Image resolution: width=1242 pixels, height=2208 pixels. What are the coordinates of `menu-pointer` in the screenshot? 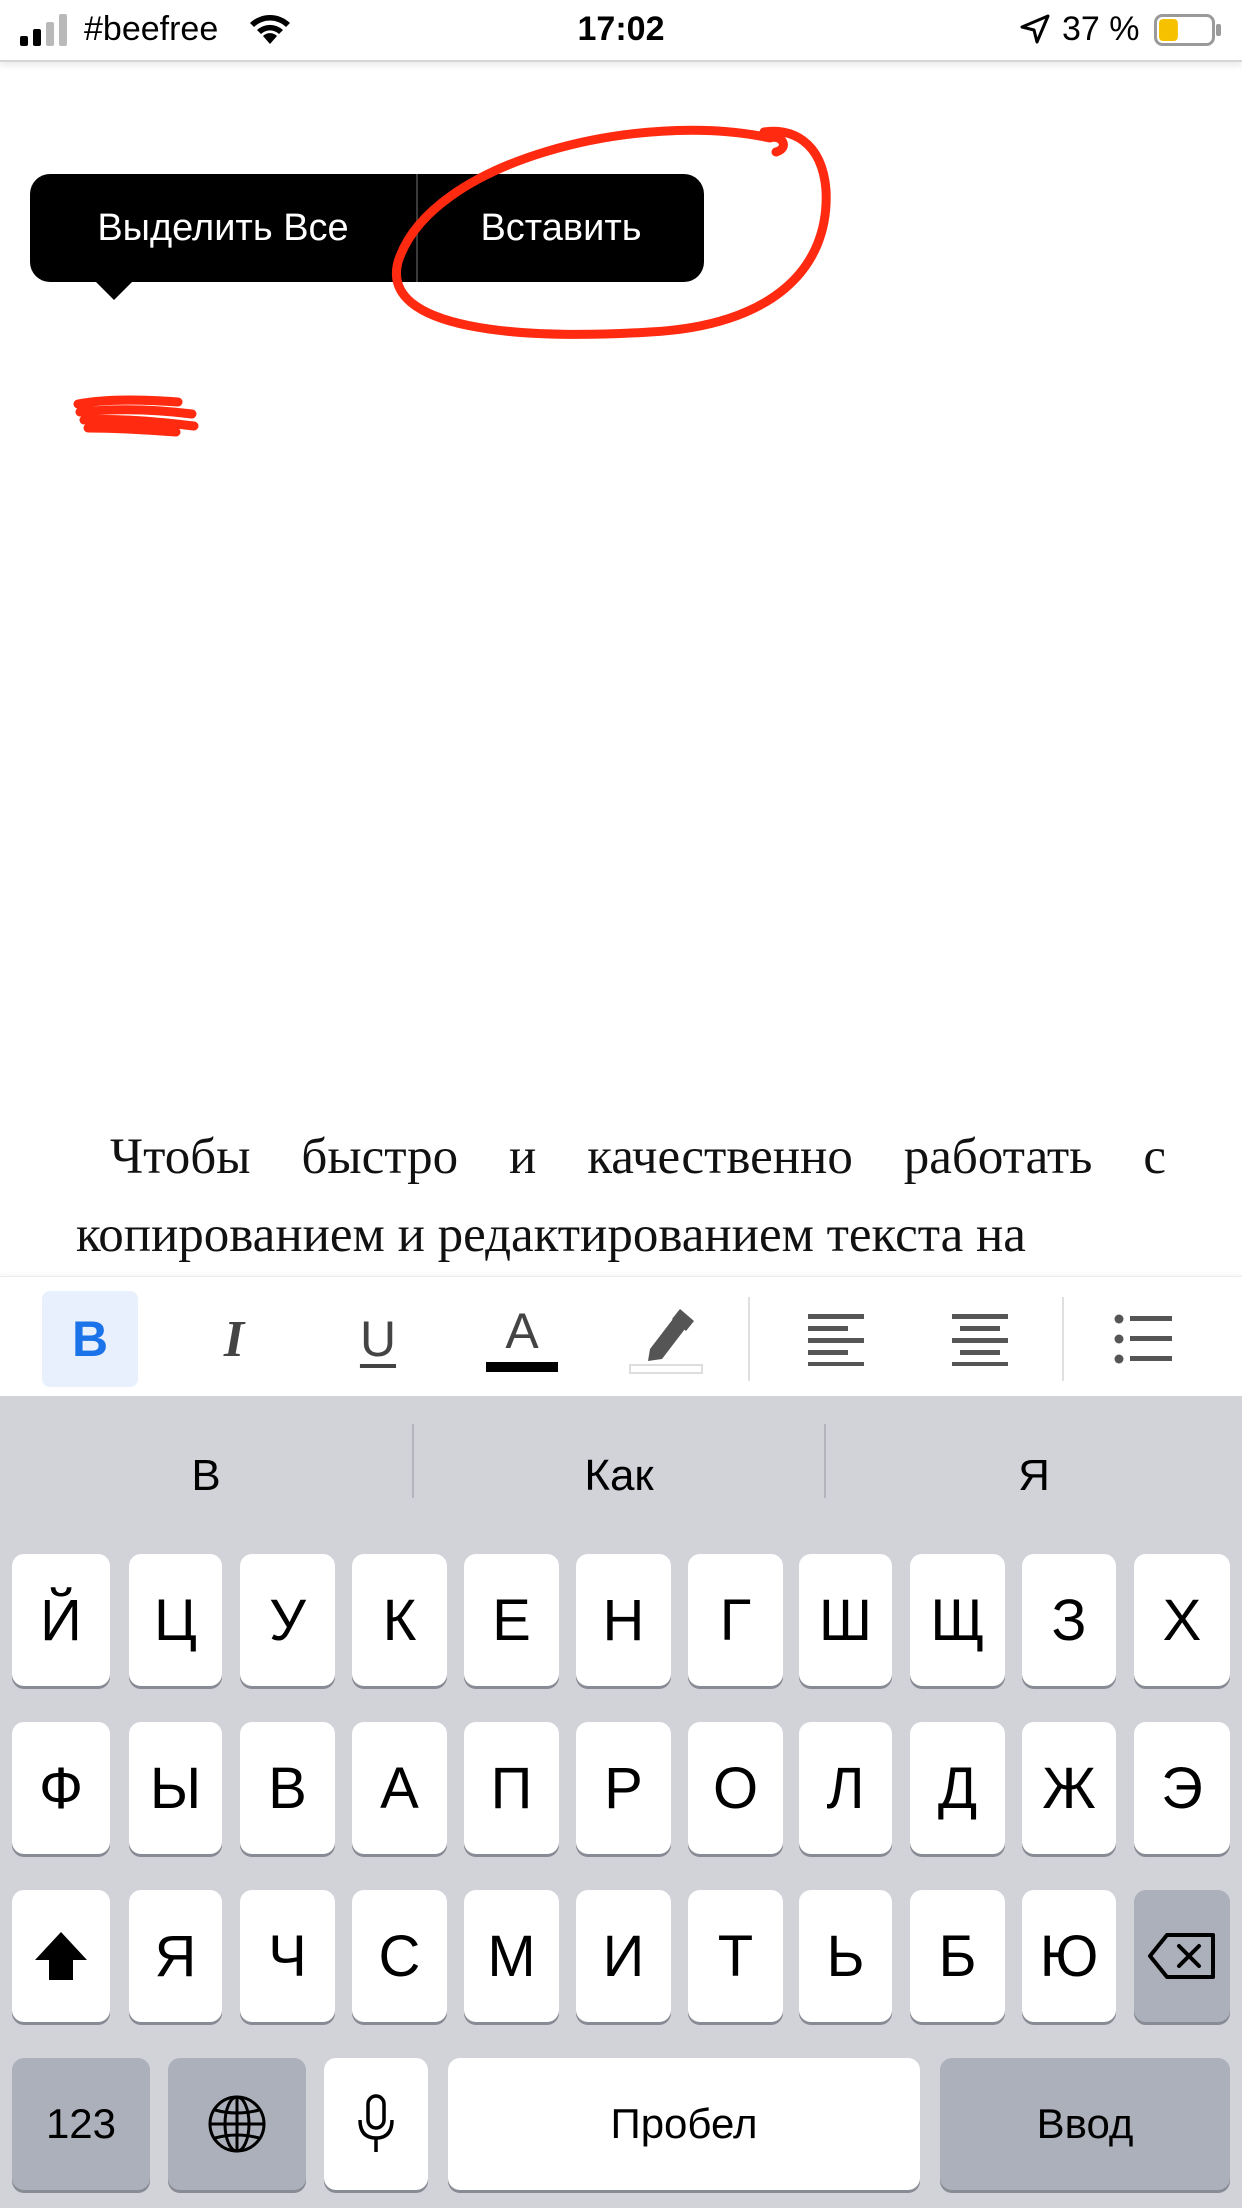 It's located at (114, 287).